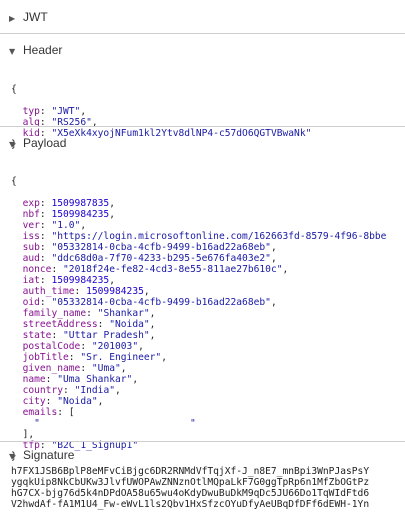 This screenshot has width=405, height=513. I want to click on json-value: "Uttar Pradesh", so click(106, 335).